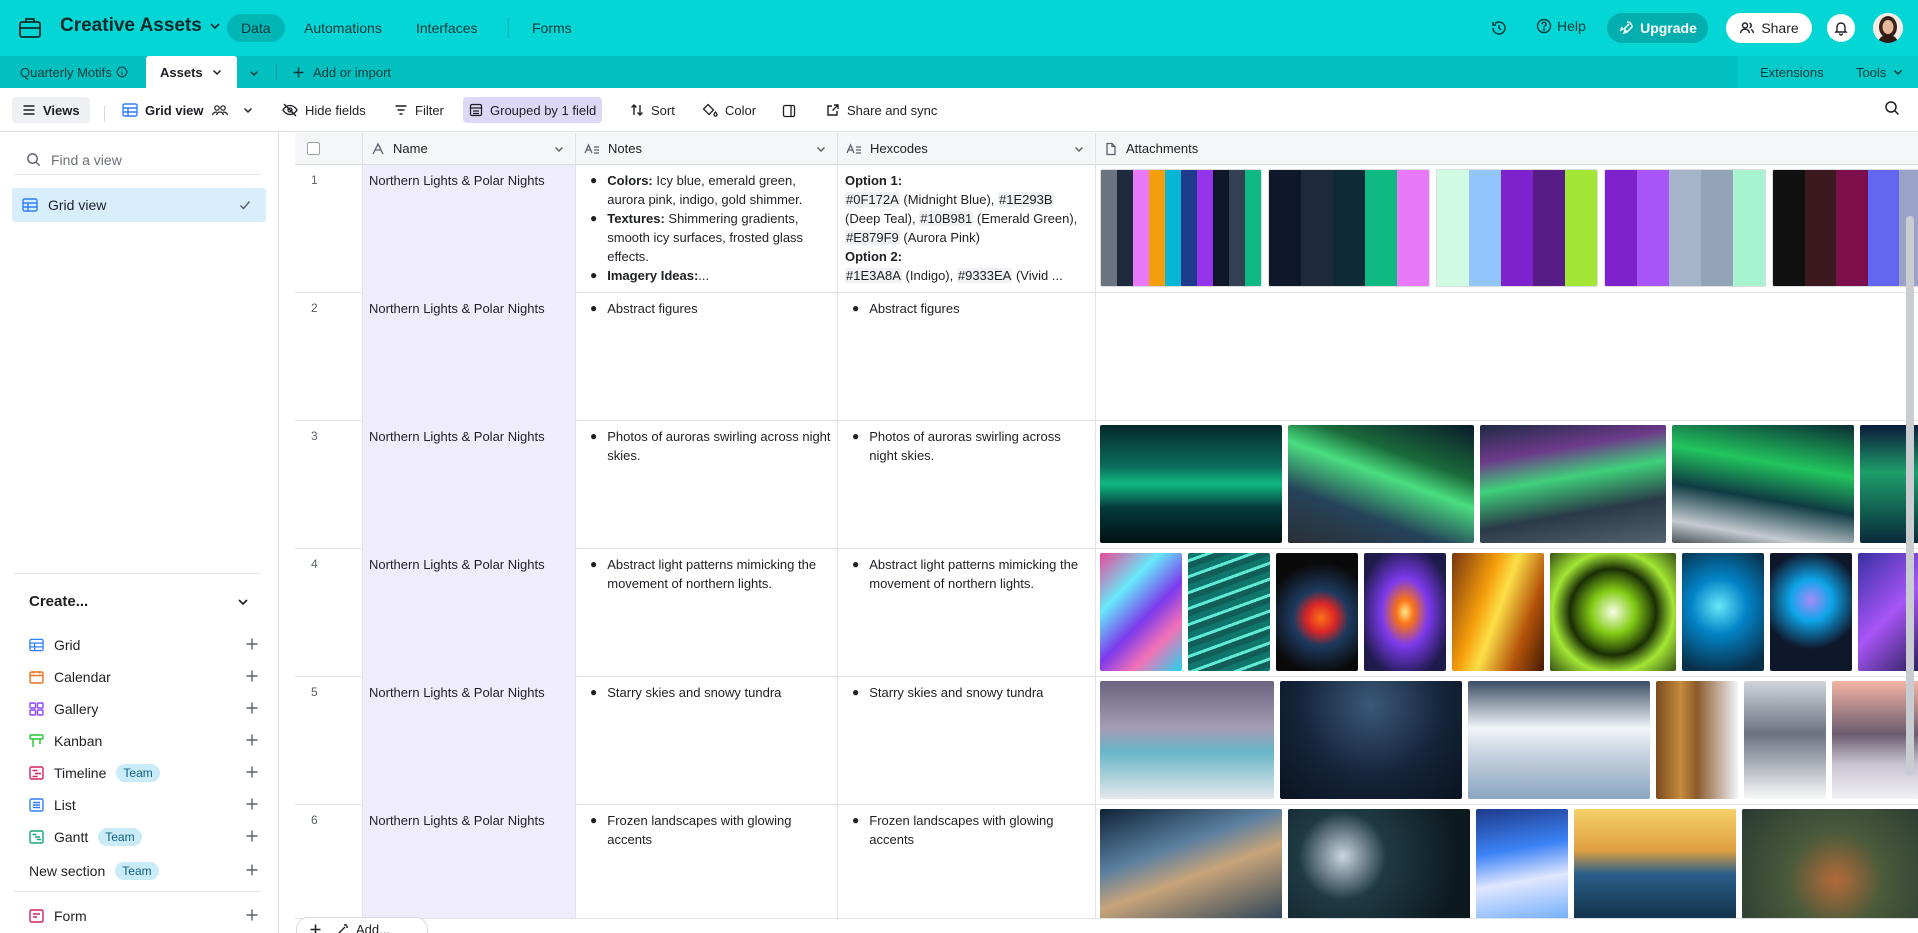  Describe the element at coordinates (1499, 28) in the screenshot. I see `history-icon` at that location.